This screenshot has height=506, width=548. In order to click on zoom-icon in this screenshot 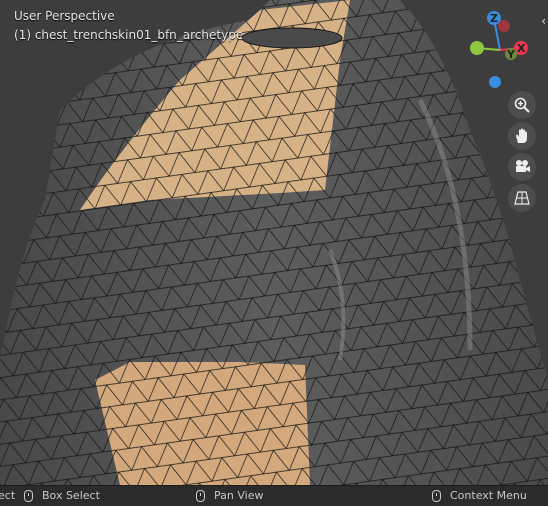, I will do `click(522, 105)`.